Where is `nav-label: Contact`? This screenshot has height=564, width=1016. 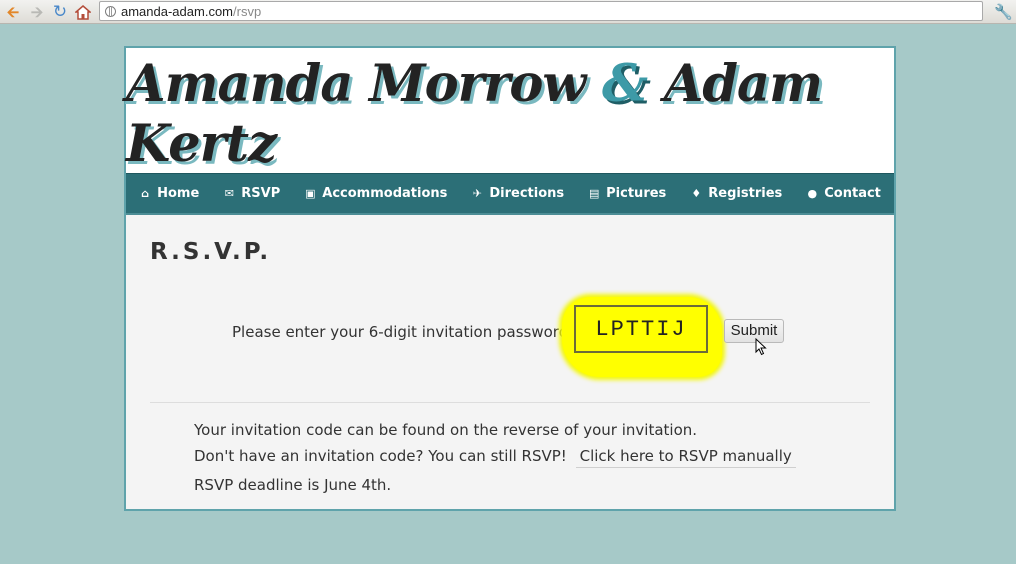
nav-label: Contact is located at coordinates (852, 193).